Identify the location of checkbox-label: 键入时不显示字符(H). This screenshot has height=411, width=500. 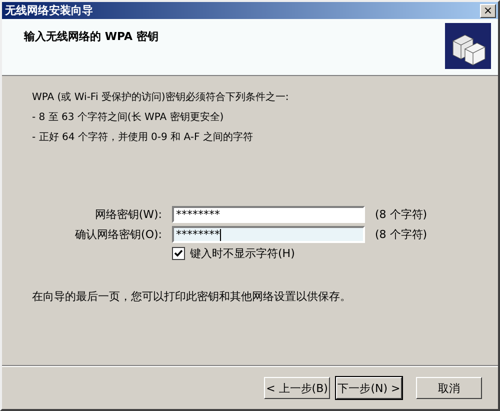
(242, 253).